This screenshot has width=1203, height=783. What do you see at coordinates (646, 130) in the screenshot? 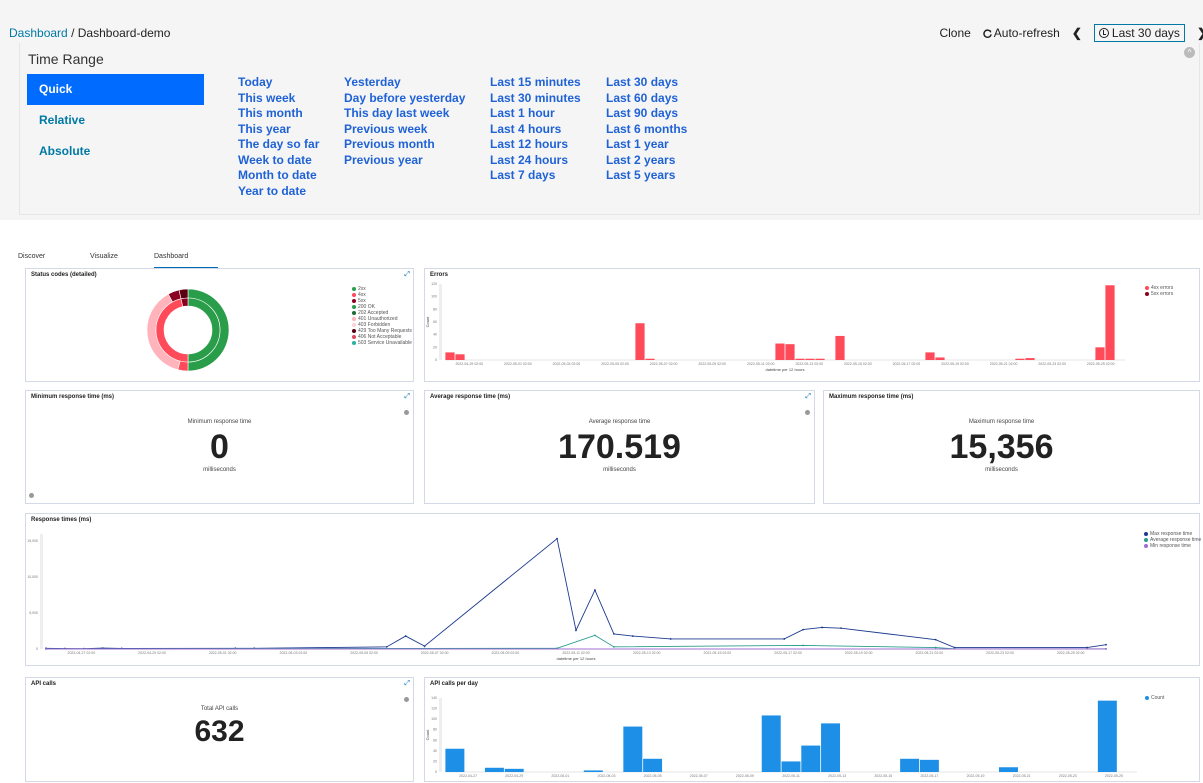
I see `quick-option: Last 6 months` at bounding box center [646, 130].